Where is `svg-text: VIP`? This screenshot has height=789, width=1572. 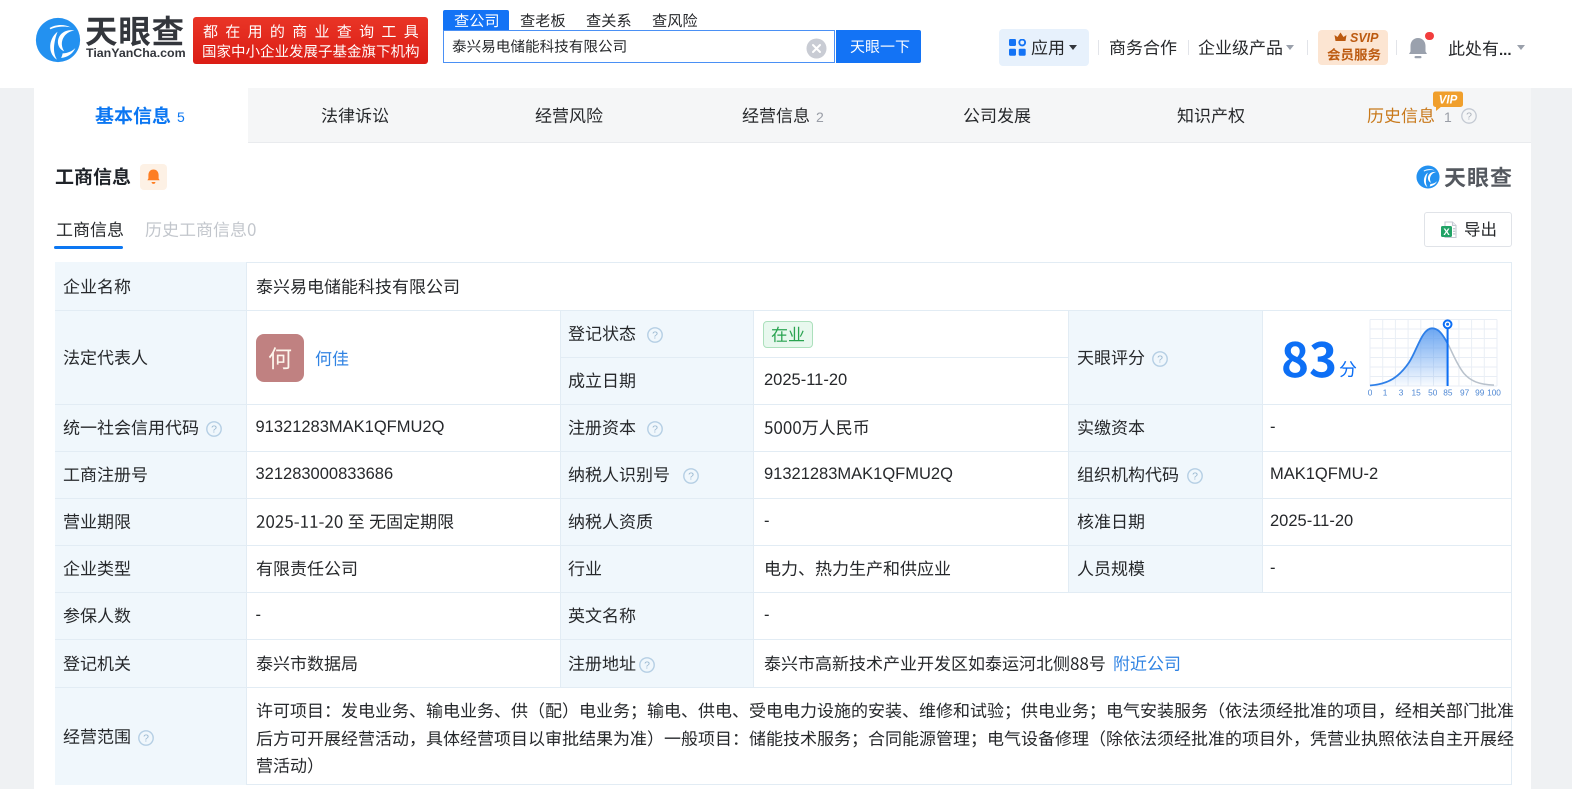
svg-text: VIP is located at coordinates (1448, 101).